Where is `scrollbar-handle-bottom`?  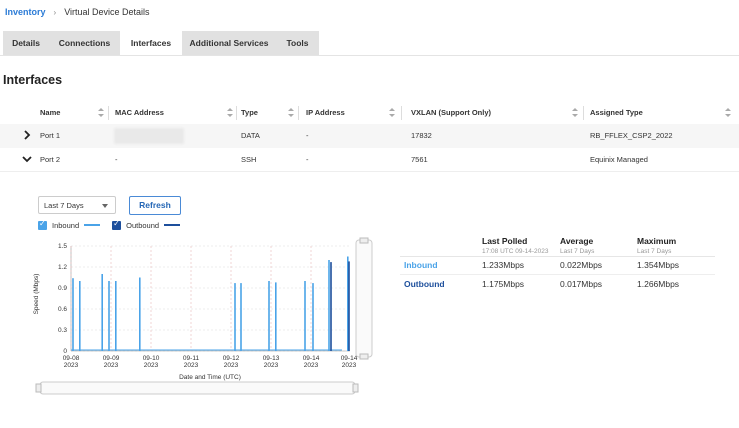
scrollbar-handle-bottom is located at coordinates (364, 356).